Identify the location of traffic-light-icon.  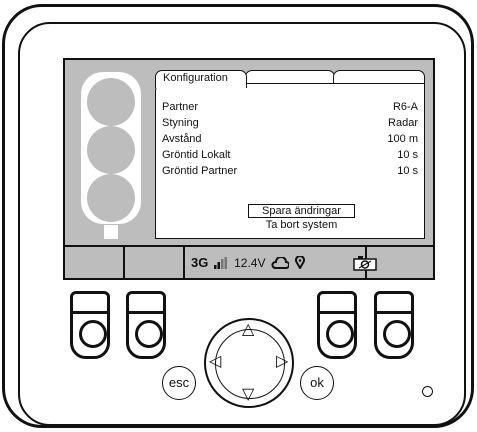
(111, 148).